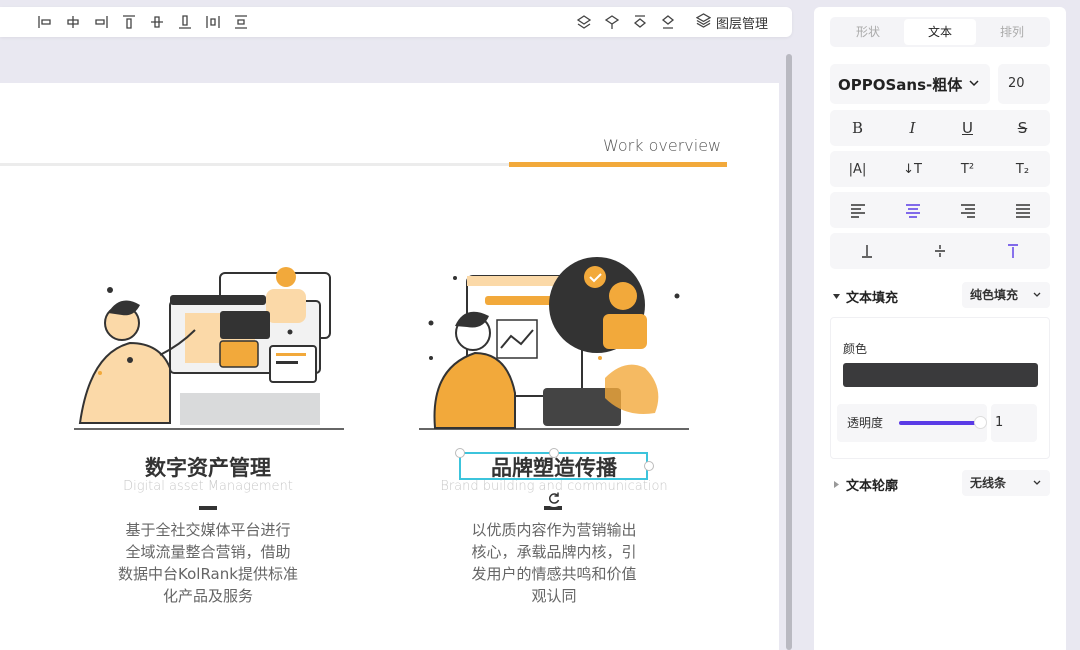 The image size is (1080, 650). What do you see at coordinates (210, 338) in the screenshot?
I see `digital-asset-illustration` at bounding box center [210, 338].